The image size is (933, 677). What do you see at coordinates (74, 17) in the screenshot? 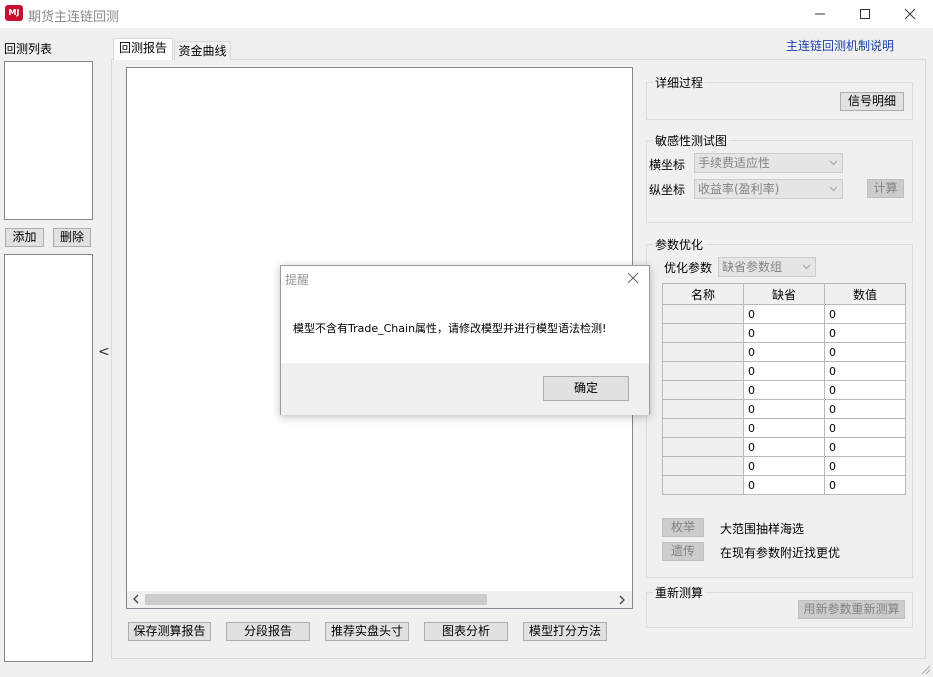
I see `window-title: 期货主连链回测` at bounding box center [74, 17].